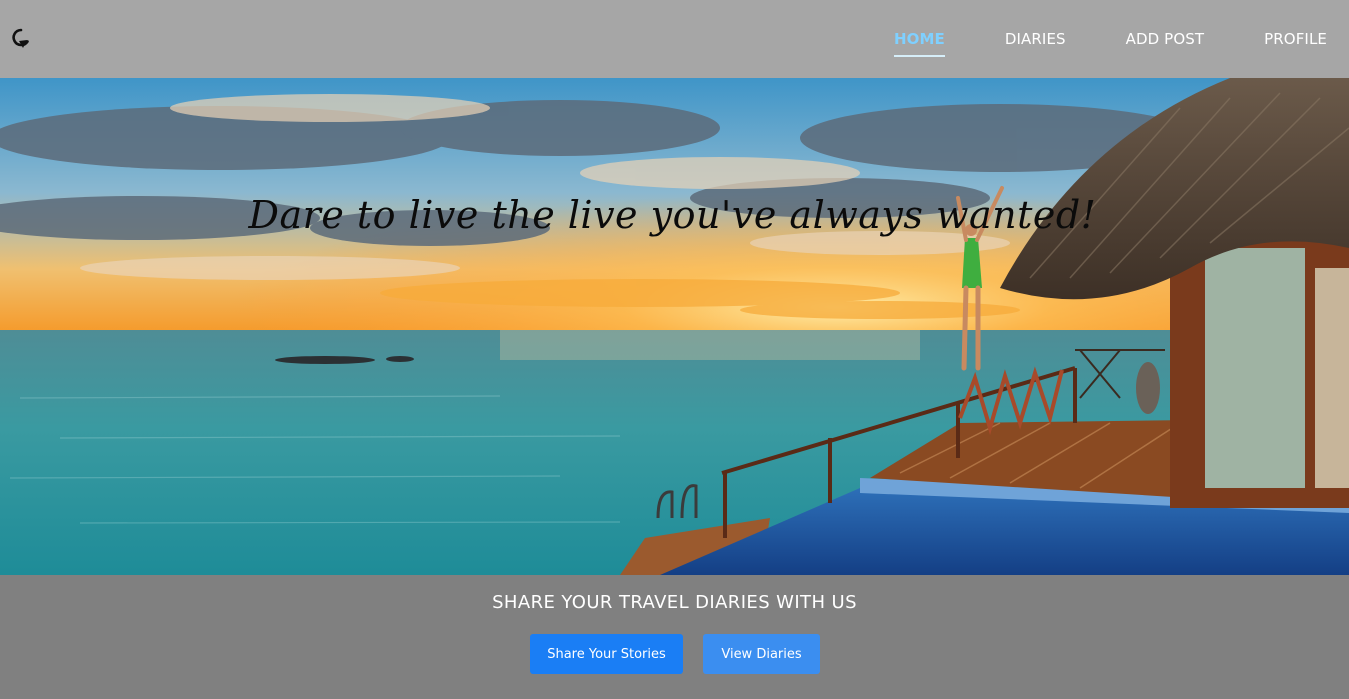 The width and height of the screenshot is (1349, 699). What do you see at coordinates (1295, 39) in the screenshot?
I see `nav-profile: PROFILE` at bounding box center [1295, 39].